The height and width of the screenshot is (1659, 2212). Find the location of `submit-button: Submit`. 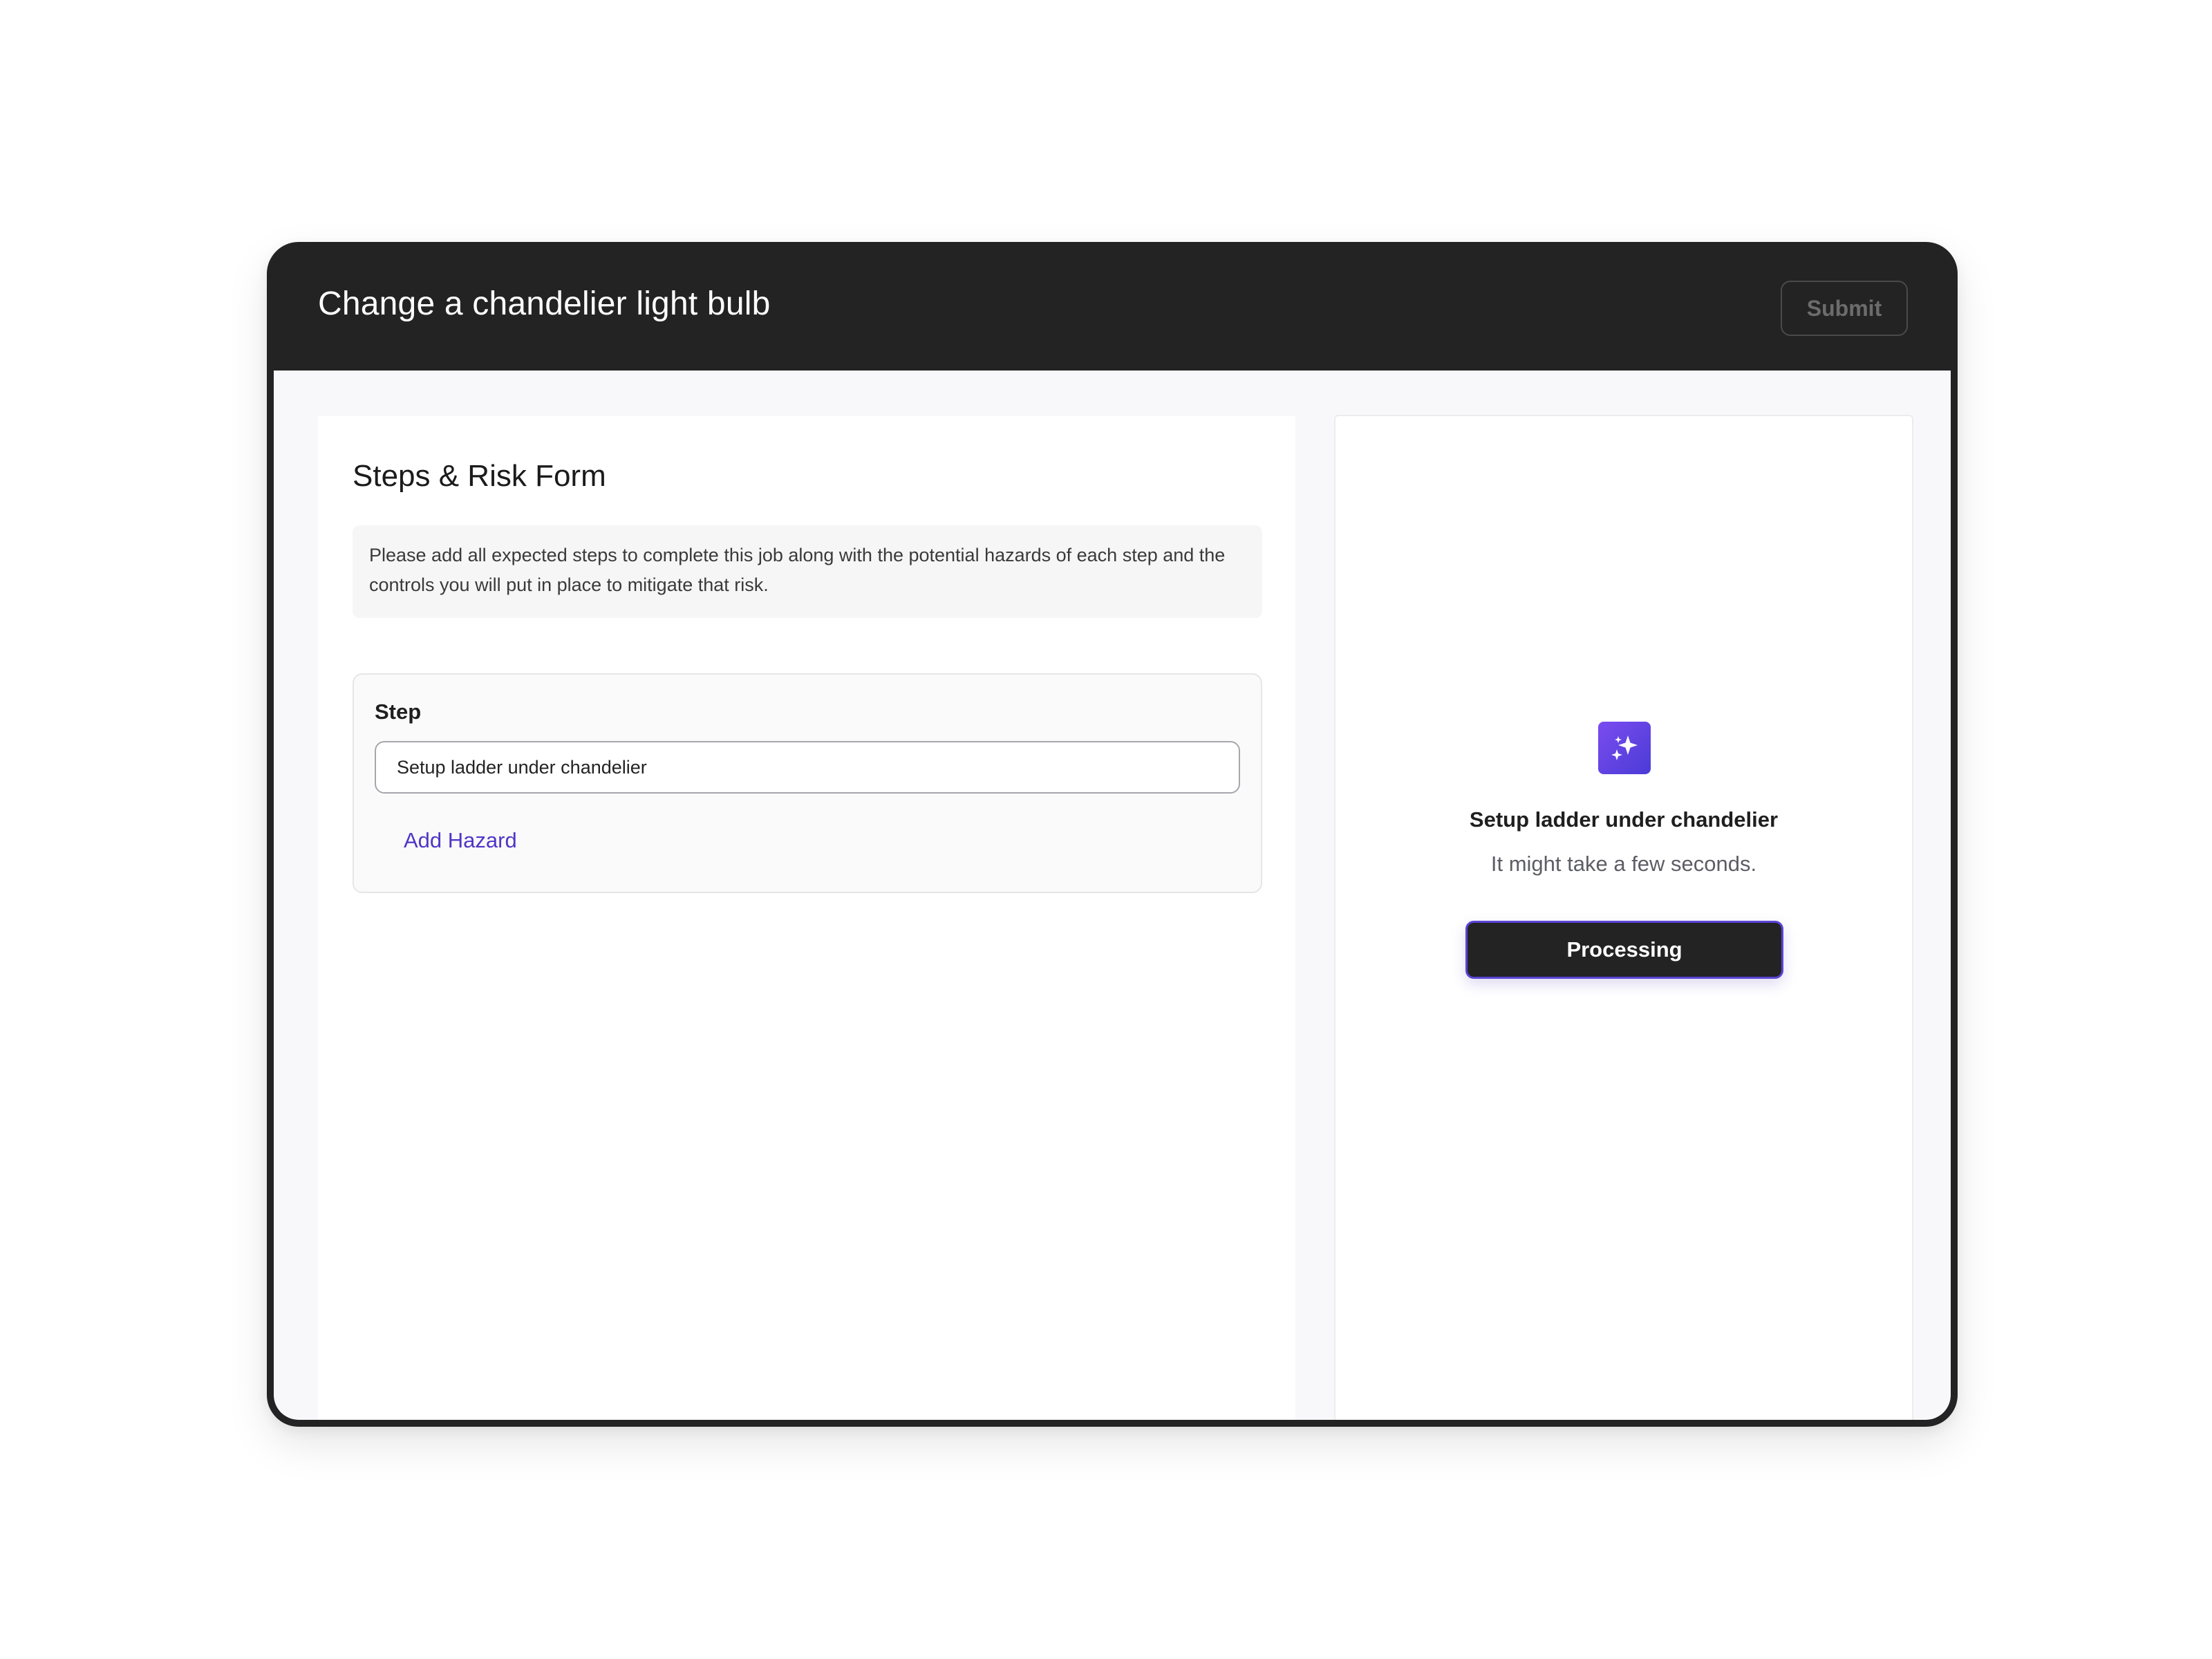

submit-button: Submit is located at coordinates (1844, 308).